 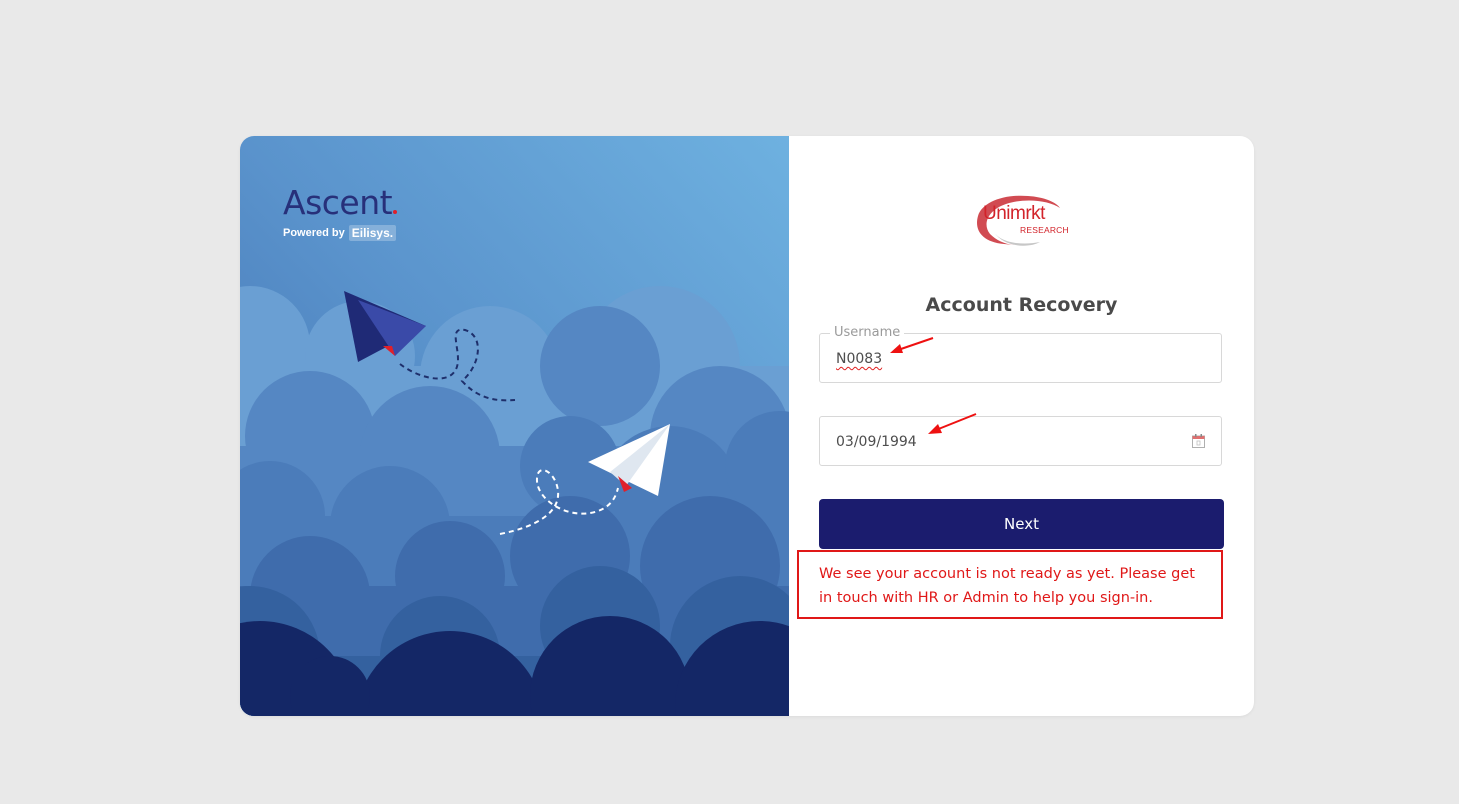 I want to click on date-of-birth-field: 03/09/1994, so click(x=1020, y=441).